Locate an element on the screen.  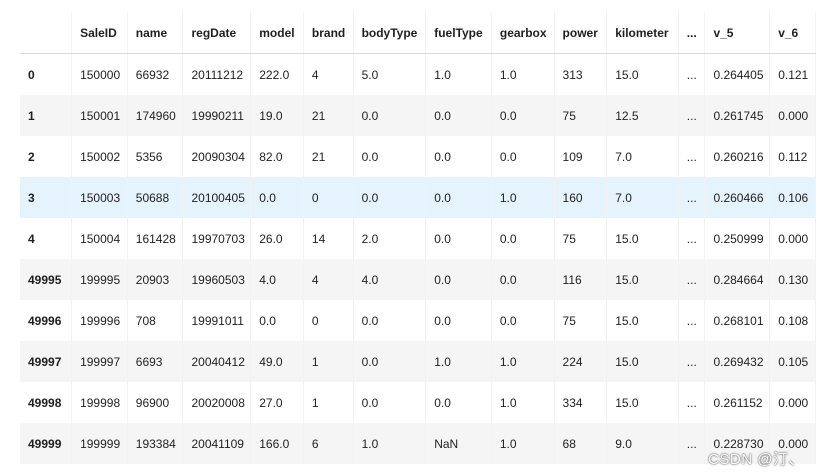
row-index: 0 is located at coordinates (46, 74).